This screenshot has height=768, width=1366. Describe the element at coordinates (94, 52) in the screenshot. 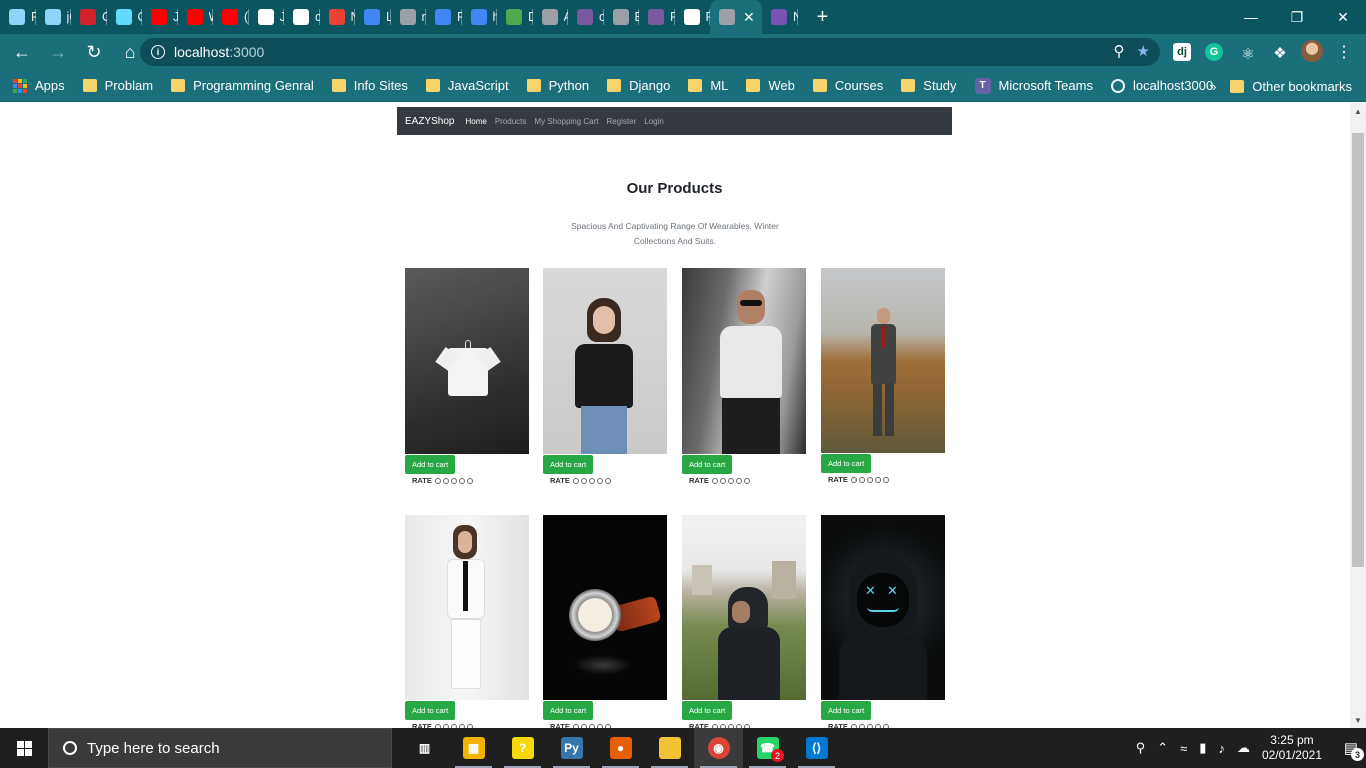

I see `reload-icon: ↻` at that location.